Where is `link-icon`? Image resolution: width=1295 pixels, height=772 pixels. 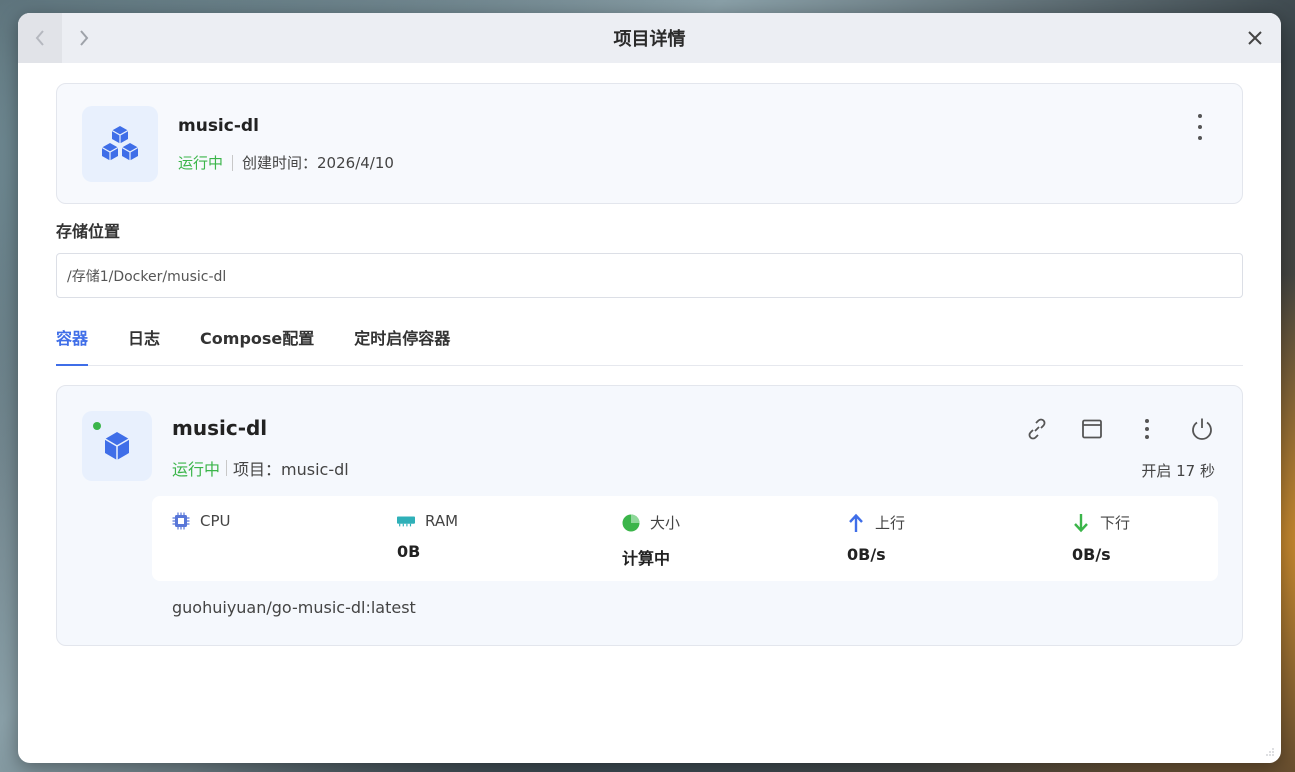 link-icon is located at coordinates (1037, 429).